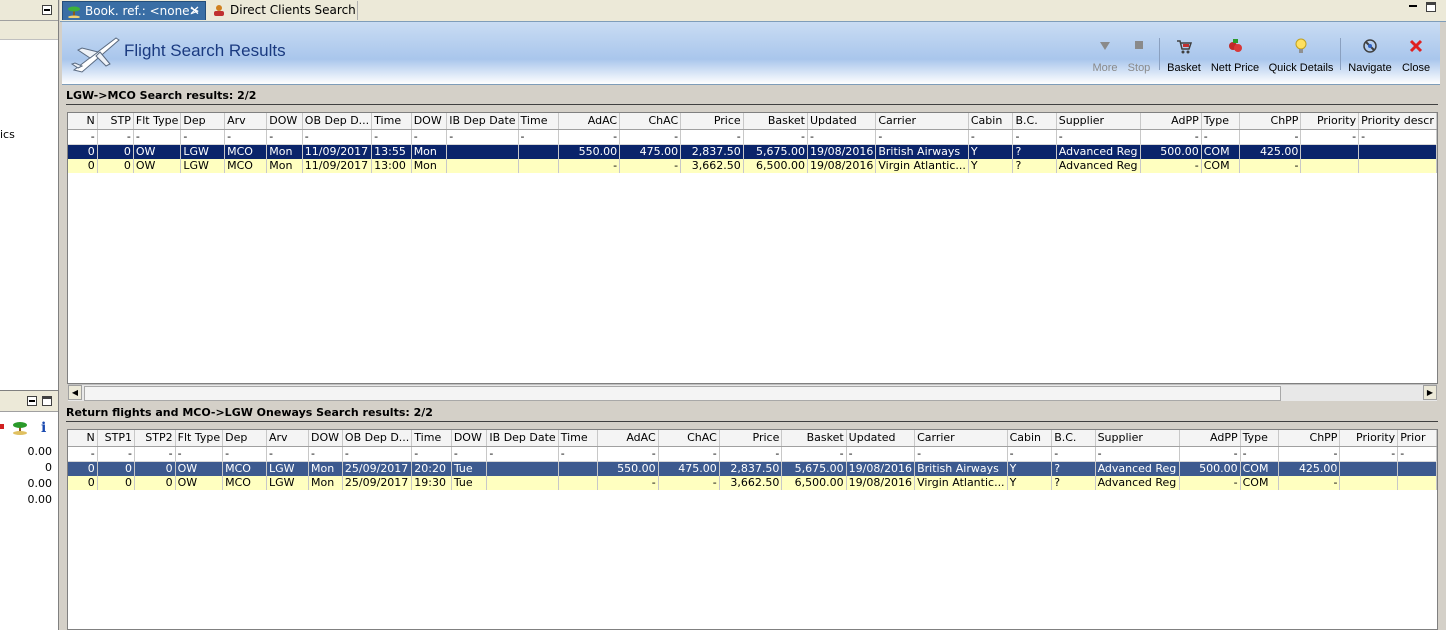  What do you see at coordinates (1105, 60) in the screenshot?
I see `more-button: More` at bounding box center [1105, 60].